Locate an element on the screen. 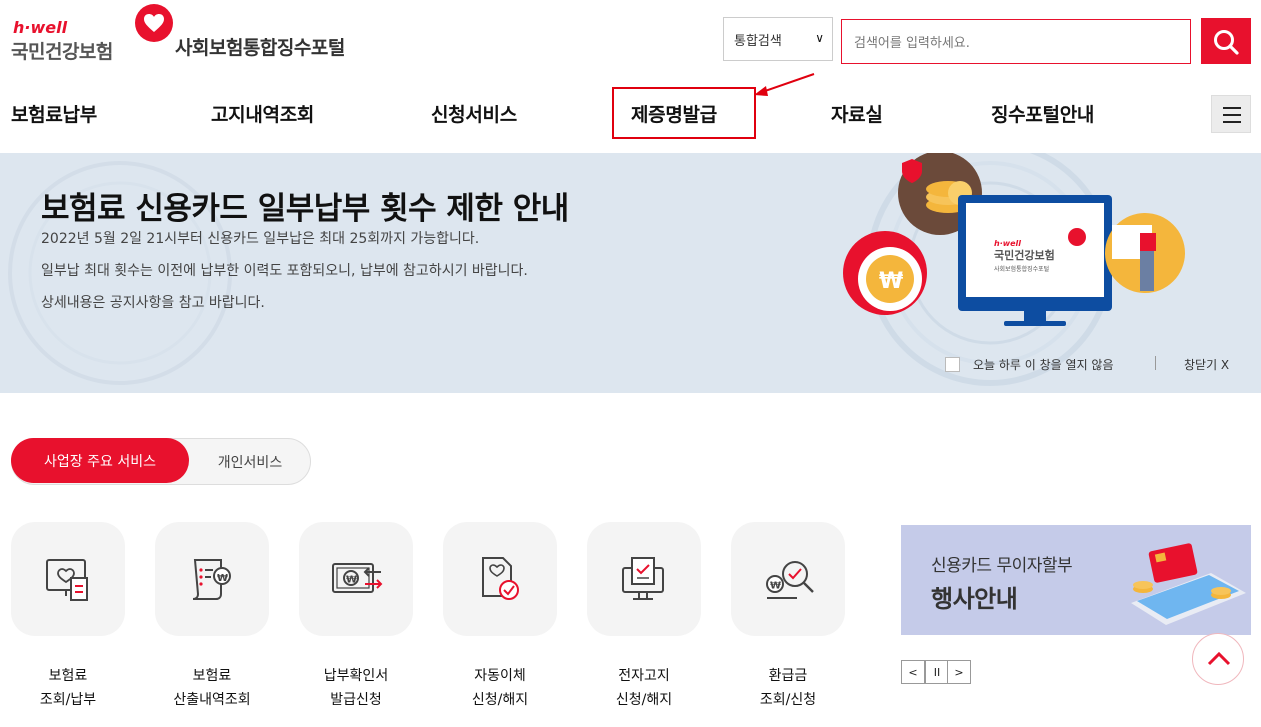 The height and width of the screenshot is (727, 1261). service-label-line2: 조회/납부 is located at coordinates (68, 700).